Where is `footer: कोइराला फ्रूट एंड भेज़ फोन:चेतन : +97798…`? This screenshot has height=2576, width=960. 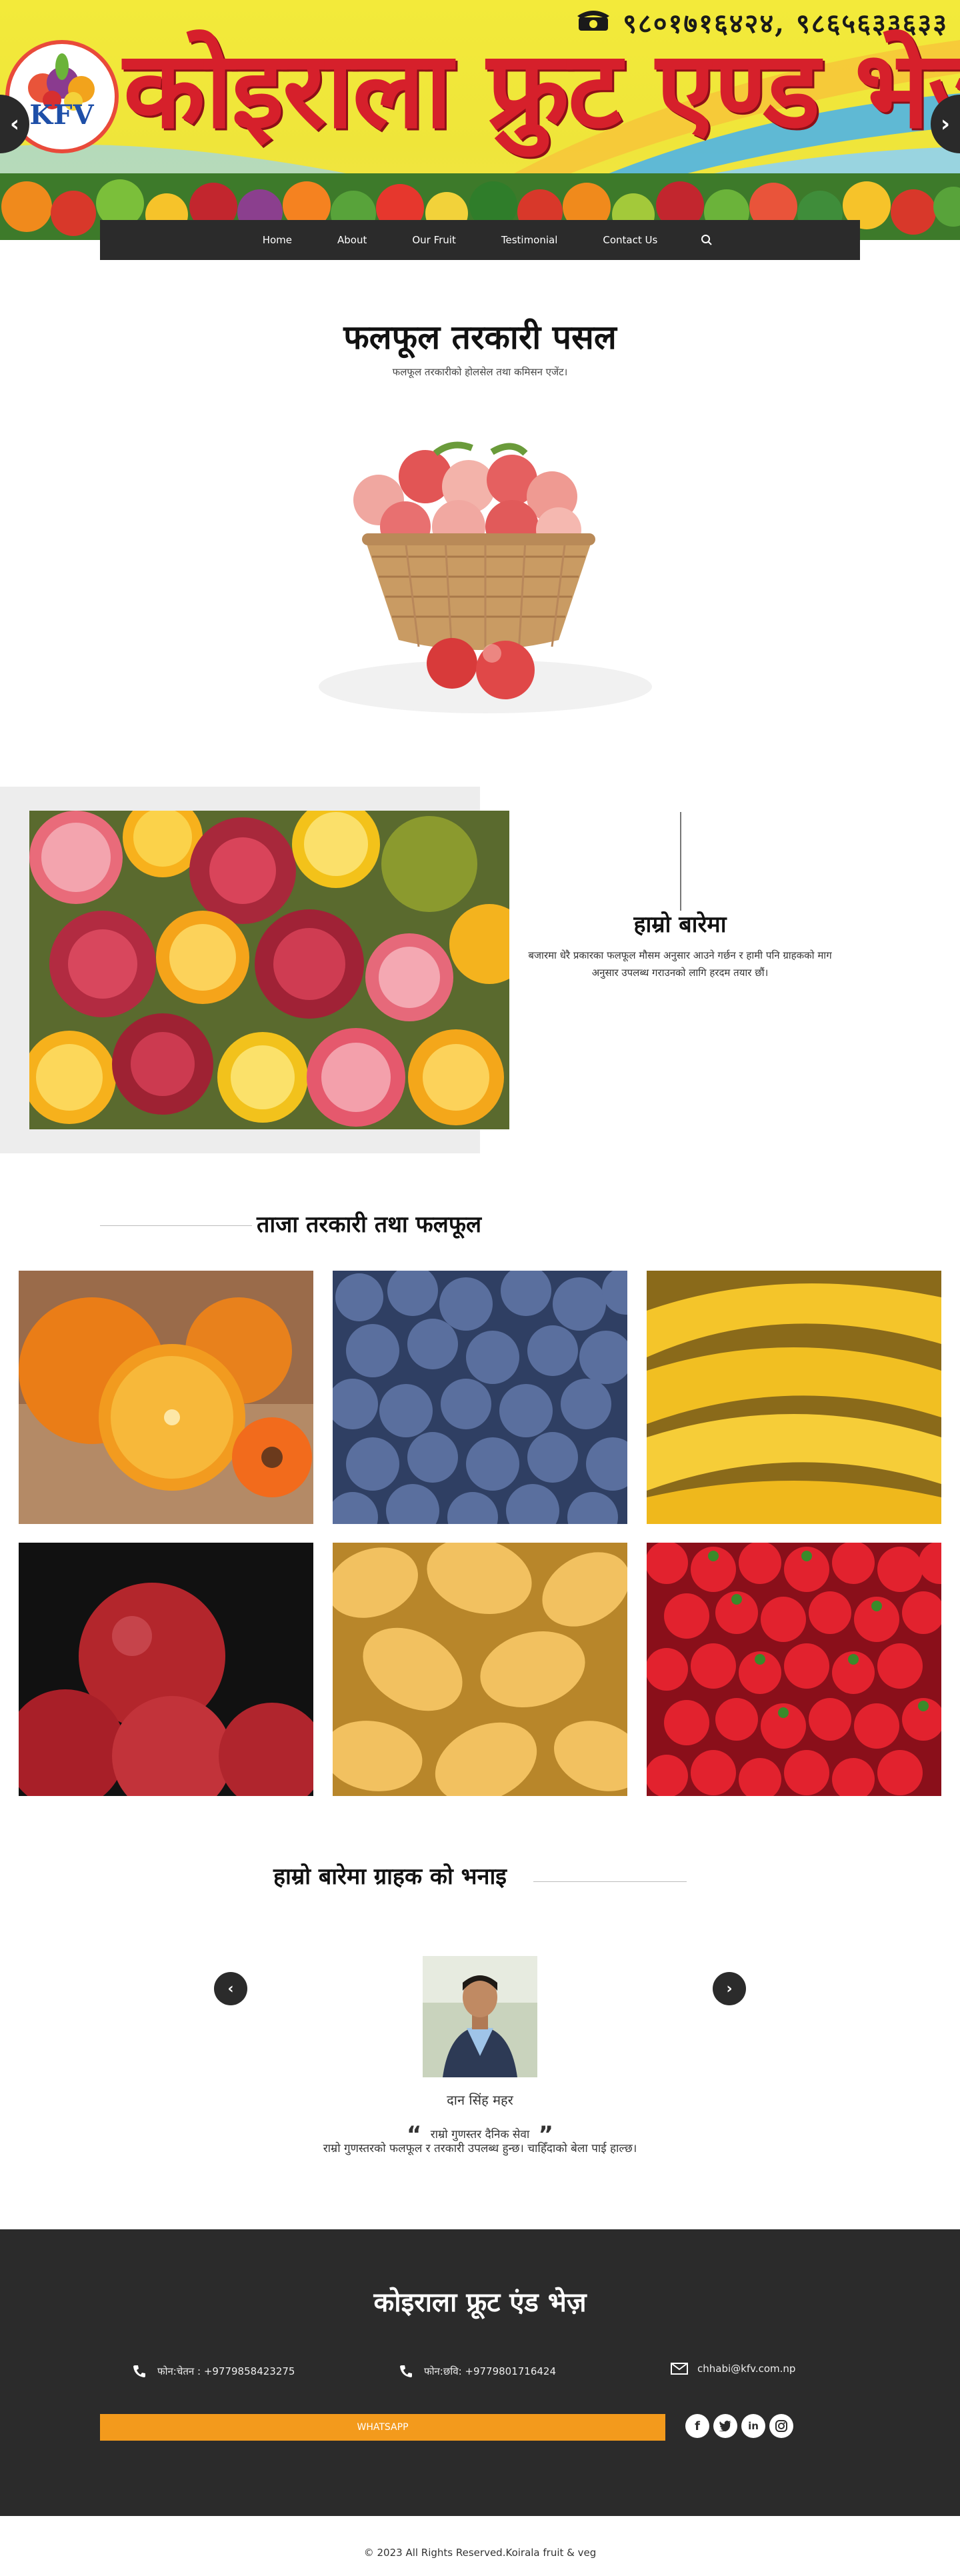 footer: कोइराला फ्रूट एंड भेज़ फोन:चेतन : +97798… is located at coordinates (480, 2372).